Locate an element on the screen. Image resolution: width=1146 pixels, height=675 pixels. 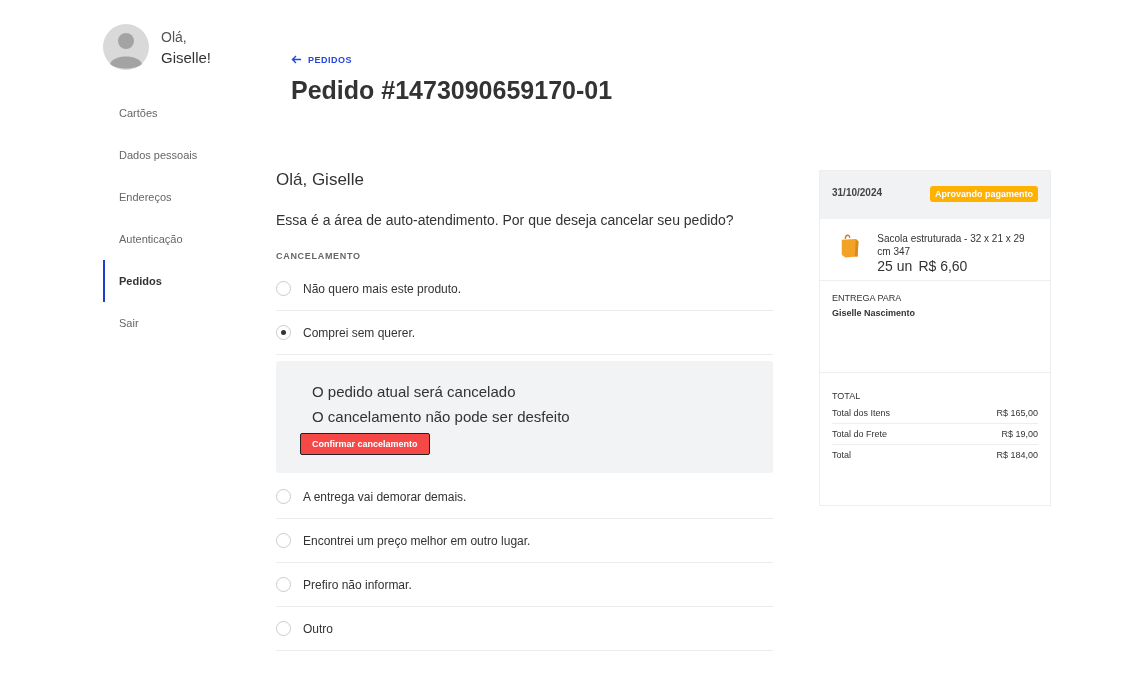
sidebar-item: Sair is located at coordinates (189, 323).